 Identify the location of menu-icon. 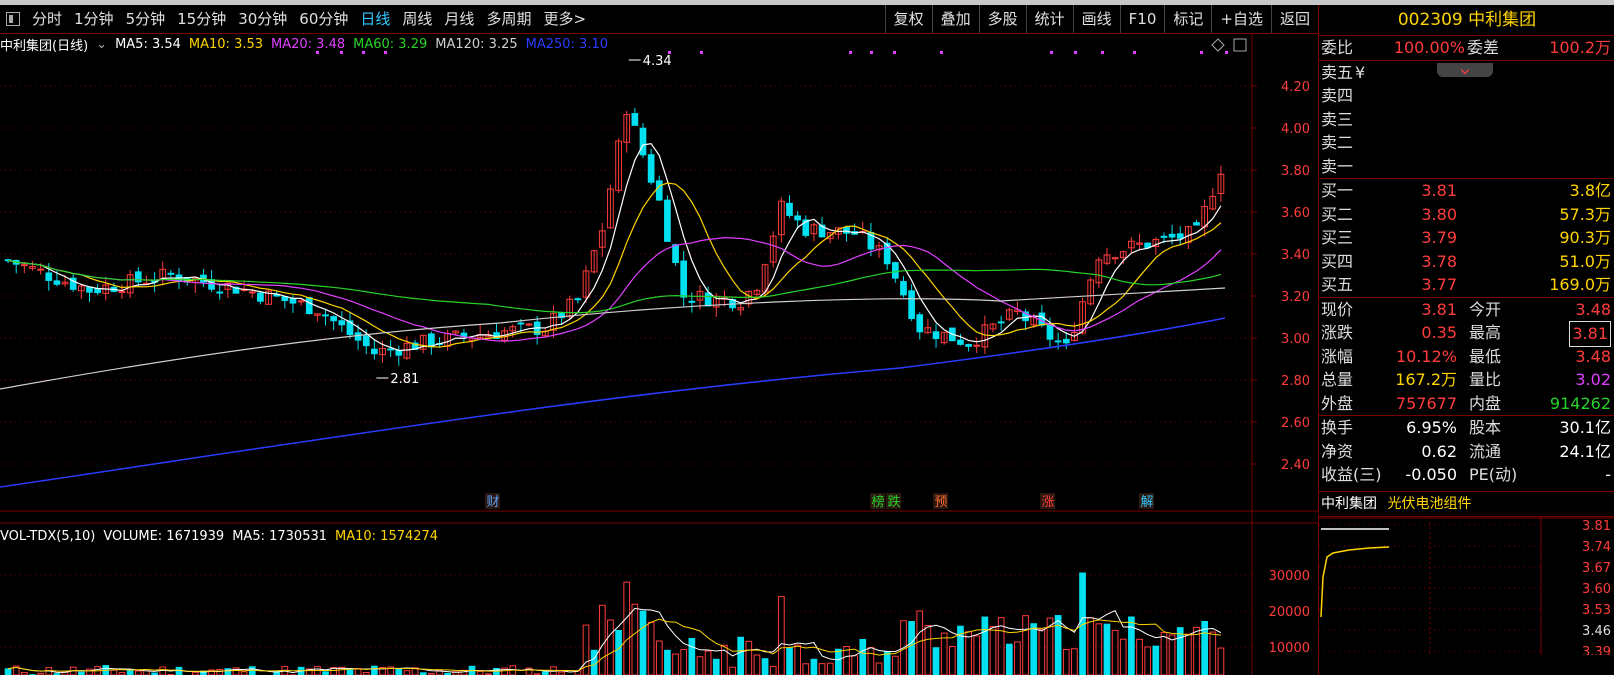
(13, 19).